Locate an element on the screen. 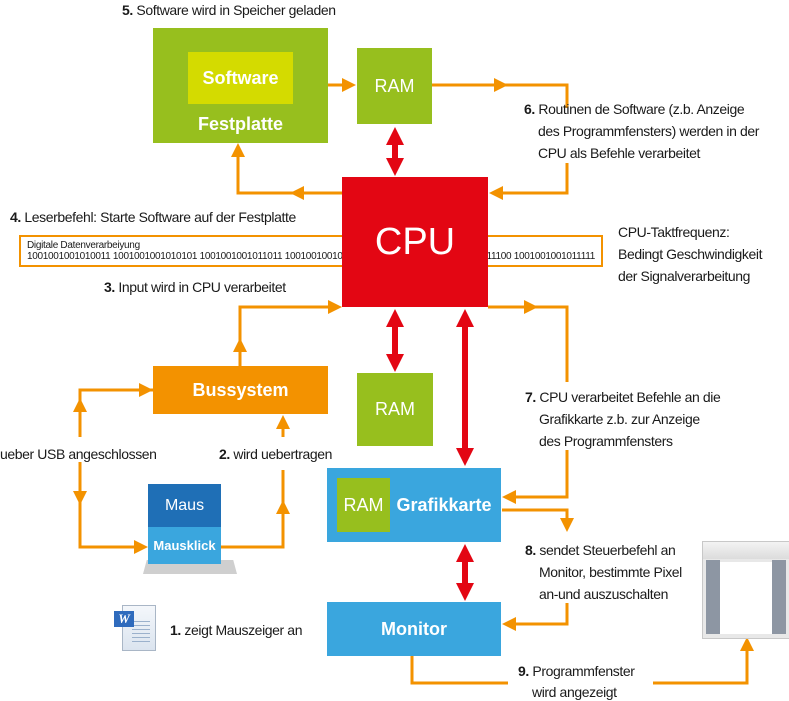 This screenshot has width=789, height=701. grafikkarte-label: Grafikkarte is located at coordinates (444, 504).